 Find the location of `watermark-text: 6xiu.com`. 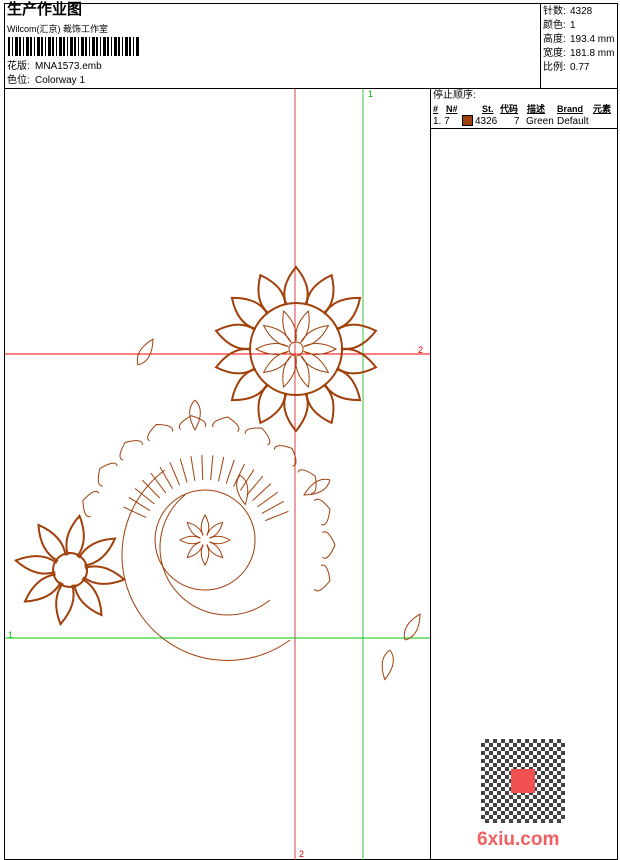

watermark-text: 6xiu.com is located at coordinates (518, 839).